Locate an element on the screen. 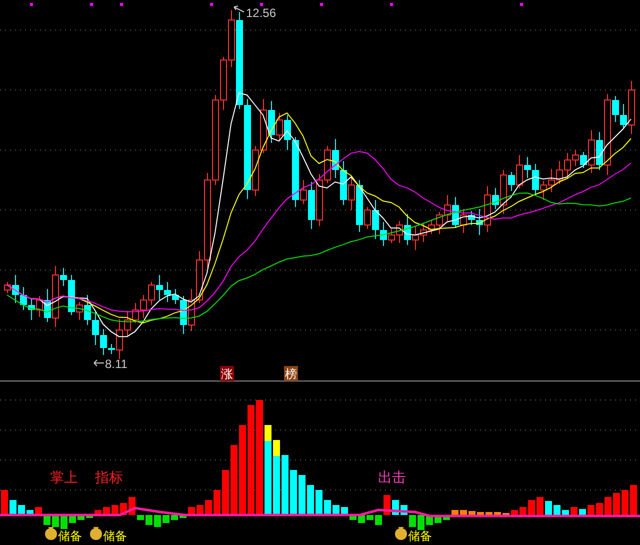 This screenshot has width=640, height=545. low-price-label: 8.11 is located at coordinates (116, 364).